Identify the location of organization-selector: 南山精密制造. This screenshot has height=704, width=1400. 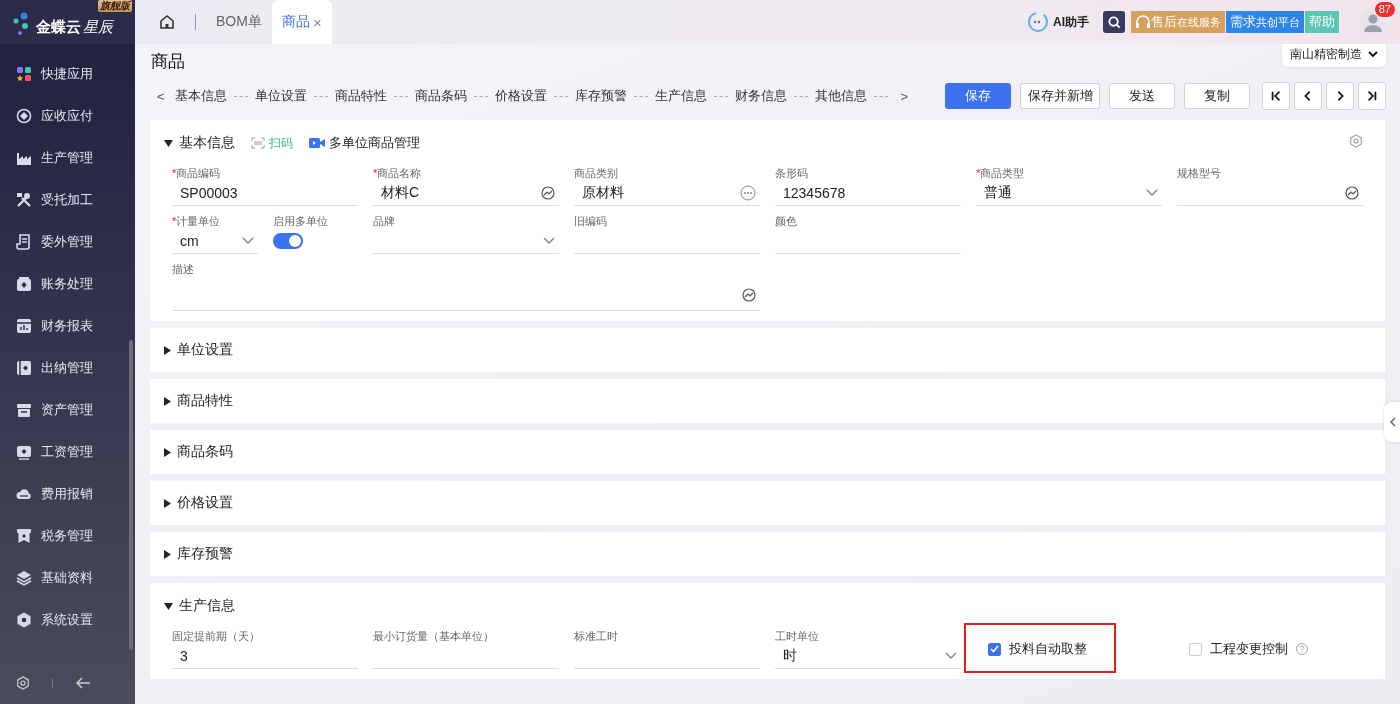
(1334, 55).